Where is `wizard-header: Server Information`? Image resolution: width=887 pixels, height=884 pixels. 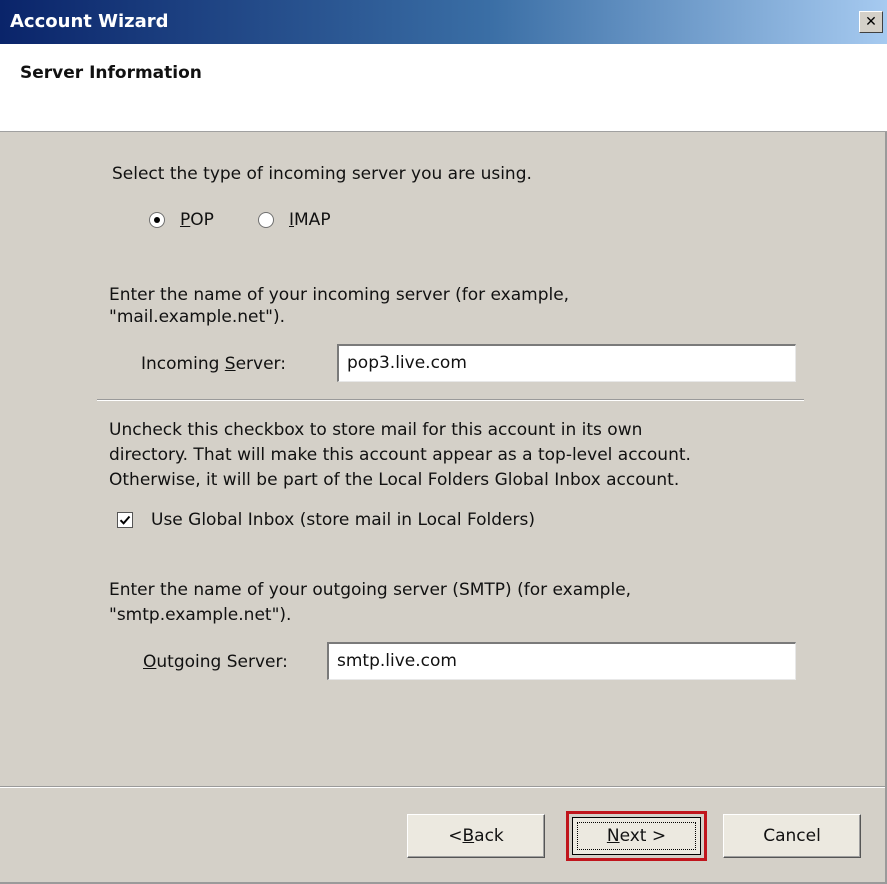
wizard-header: Server Information is located at coordinates (443, 88).